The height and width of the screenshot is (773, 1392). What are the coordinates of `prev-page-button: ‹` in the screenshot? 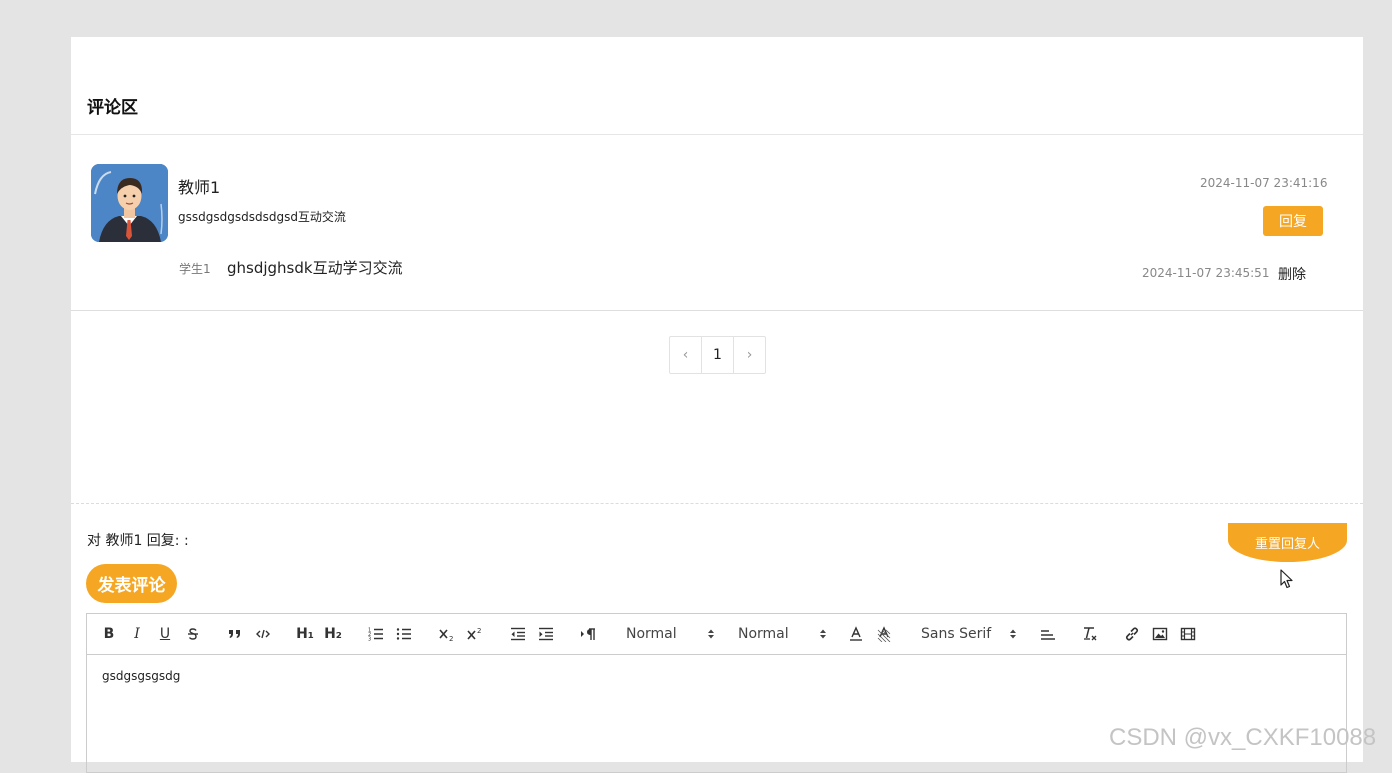 It's located at (686, 355).